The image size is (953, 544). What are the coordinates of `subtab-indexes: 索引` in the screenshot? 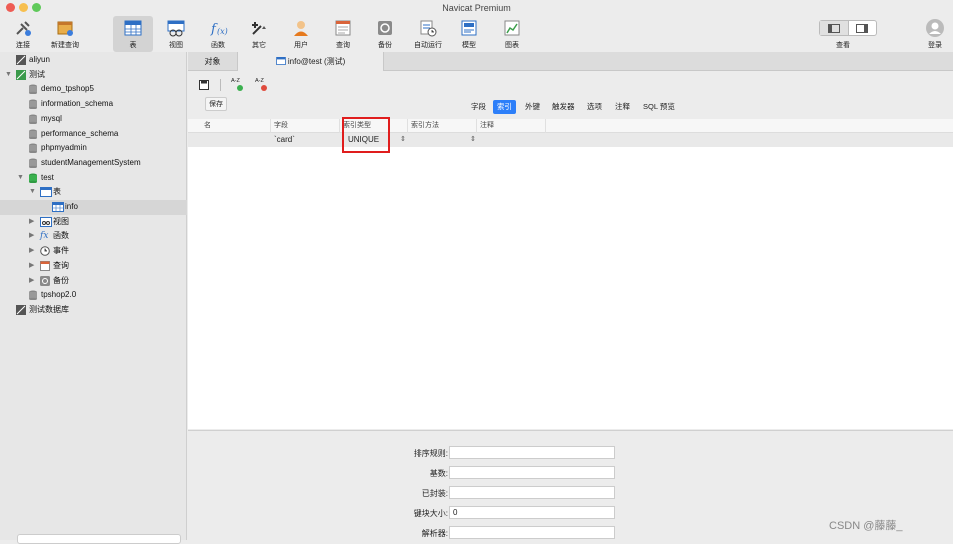 It's located at (504, 107).